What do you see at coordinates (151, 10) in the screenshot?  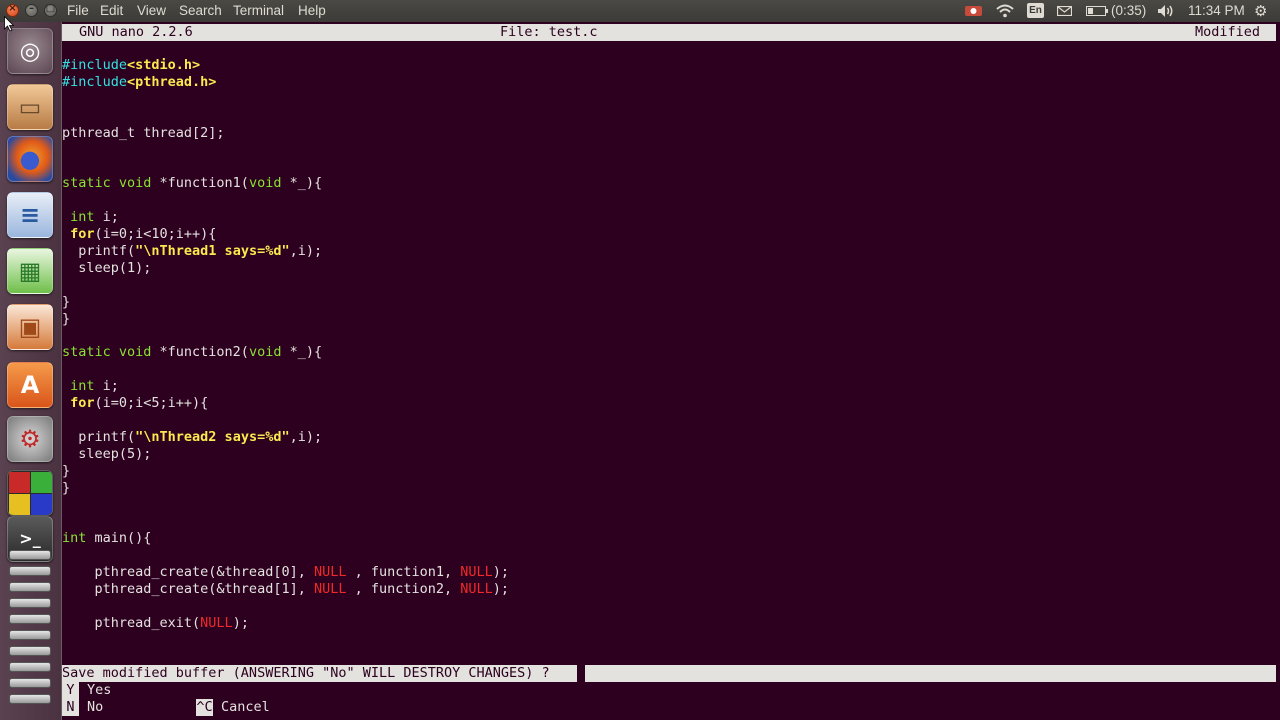 I see `menu-view: View` at bounding box center [151, 10].